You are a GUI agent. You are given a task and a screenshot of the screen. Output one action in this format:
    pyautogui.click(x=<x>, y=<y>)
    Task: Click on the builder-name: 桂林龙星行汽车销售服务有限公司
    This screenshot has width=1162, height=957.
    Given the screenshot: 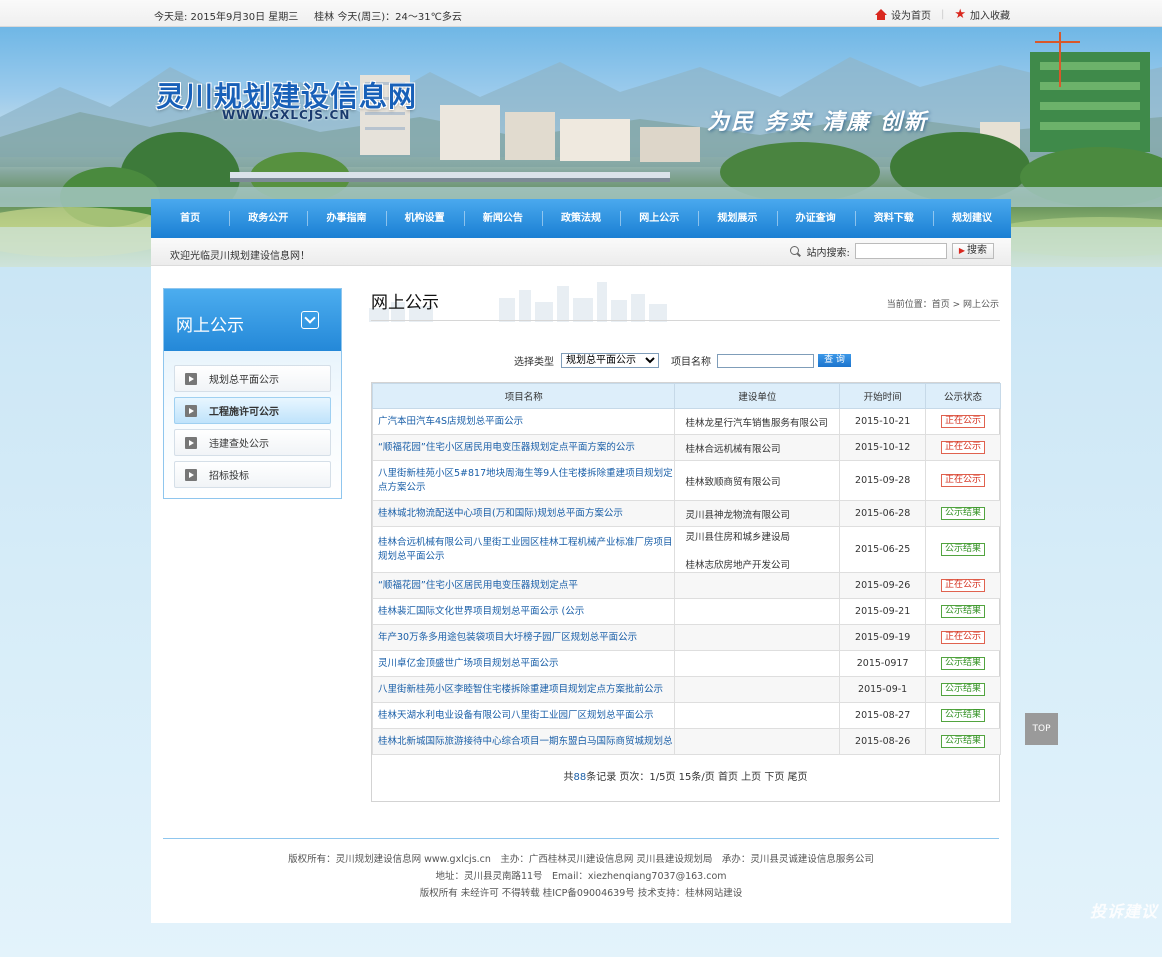 What is the action you would take?
    pyautogui.click(x=756, y=423)
    